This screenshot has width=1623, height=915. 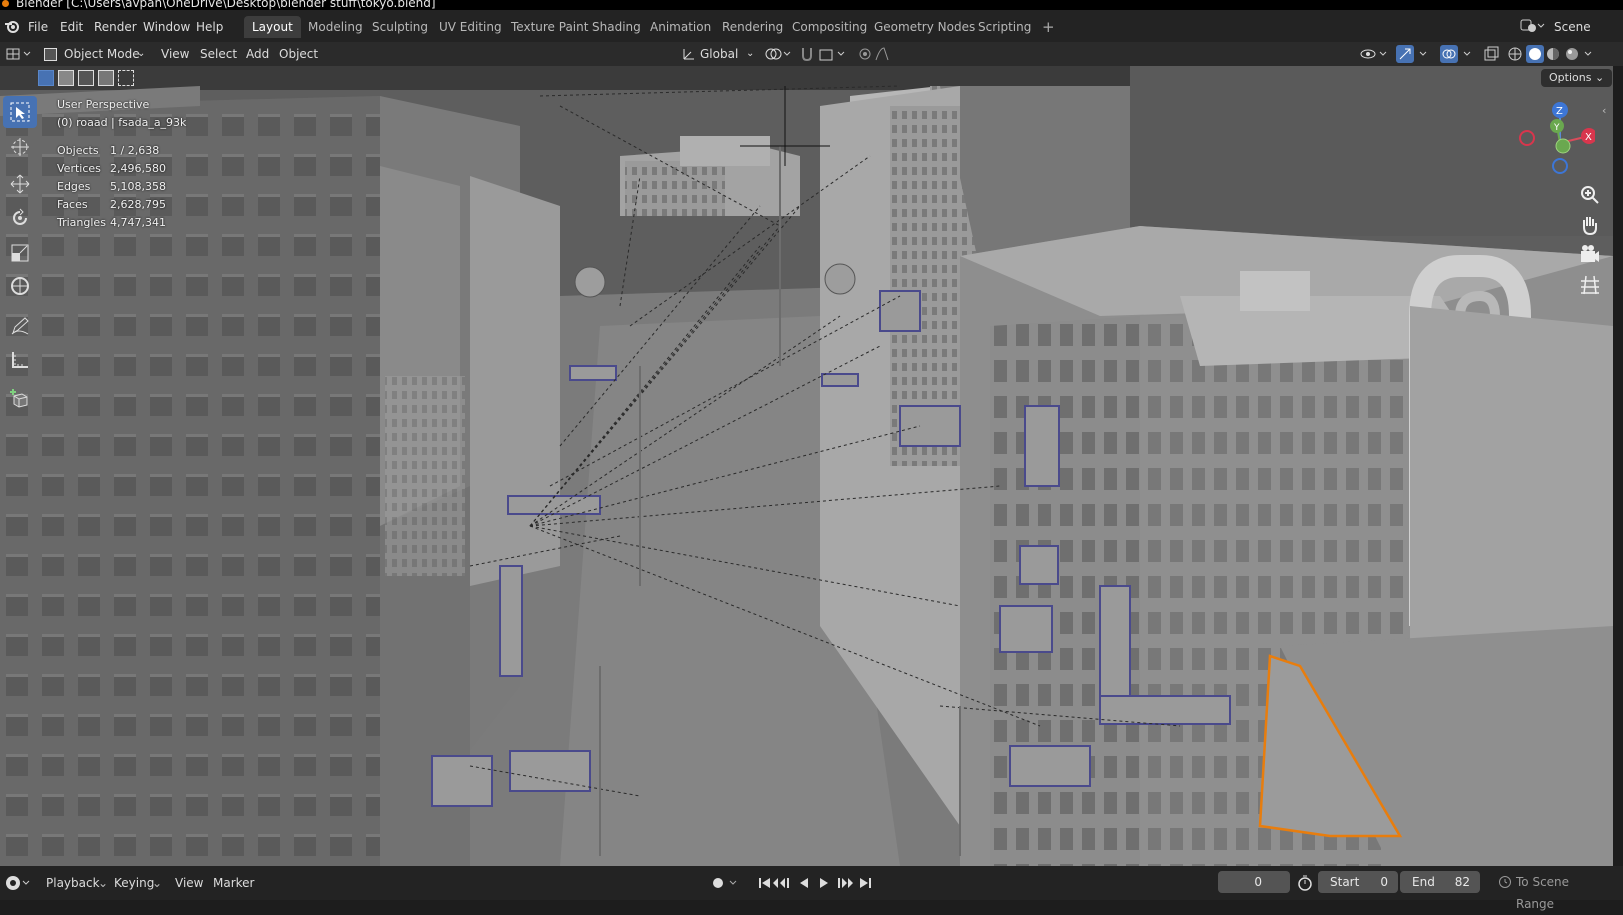 What do you see at coordinates (470, 27) in the screenshot?
I see `tab-uv-editing: UV Editing` at bounding box center [470, 27].